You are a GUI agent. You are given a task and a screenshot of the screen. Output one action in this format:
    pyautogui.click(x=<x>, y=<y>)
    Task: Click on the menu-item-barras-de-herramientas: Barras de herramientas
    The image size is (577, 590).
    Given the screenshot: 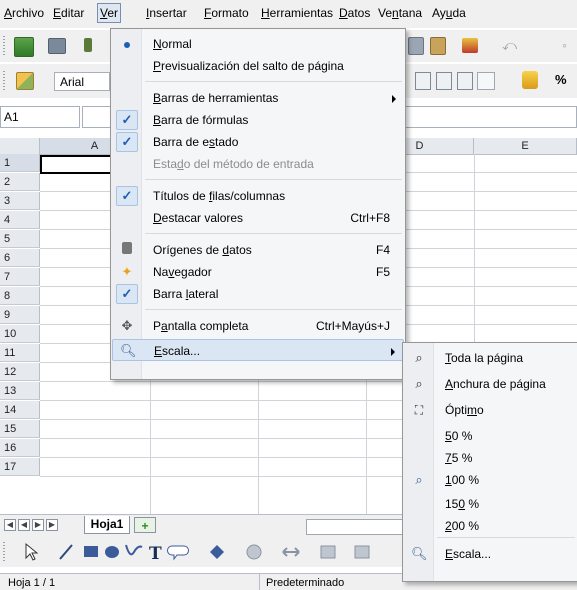 What is the action you would take?
    pyautogui.click(x=258, y=98)
    